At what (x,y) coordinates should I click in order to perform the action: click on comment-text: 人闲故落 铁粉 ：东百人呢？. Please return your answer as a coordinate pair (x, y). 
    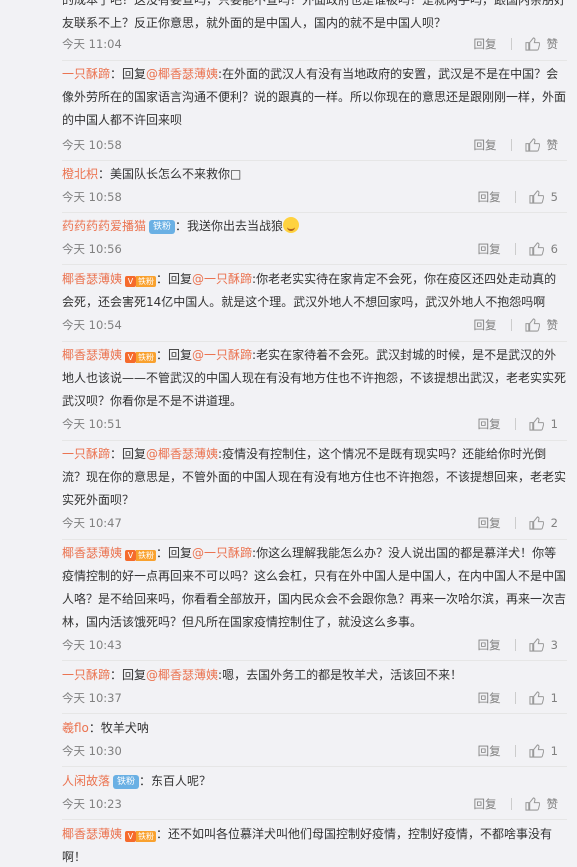
    Looking at the image, I should click on (137, 781).